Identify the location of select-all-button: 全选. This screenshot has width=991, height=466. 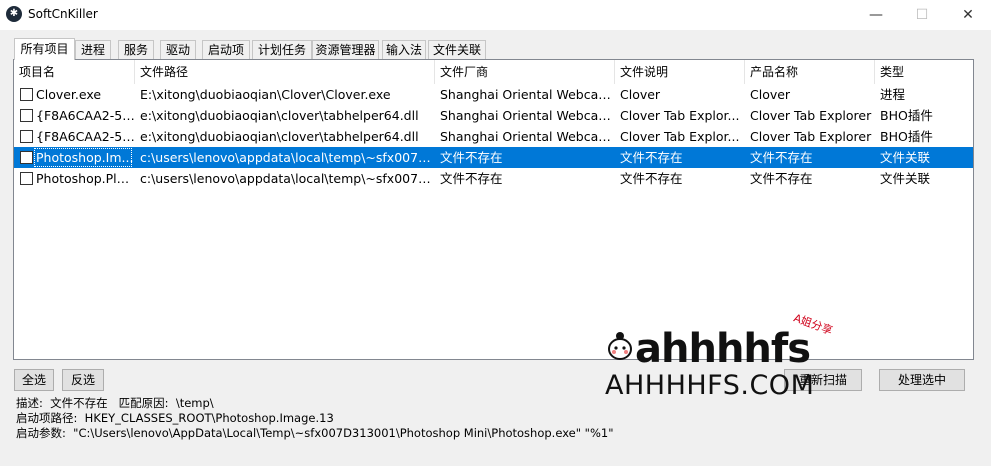
(34, 380).